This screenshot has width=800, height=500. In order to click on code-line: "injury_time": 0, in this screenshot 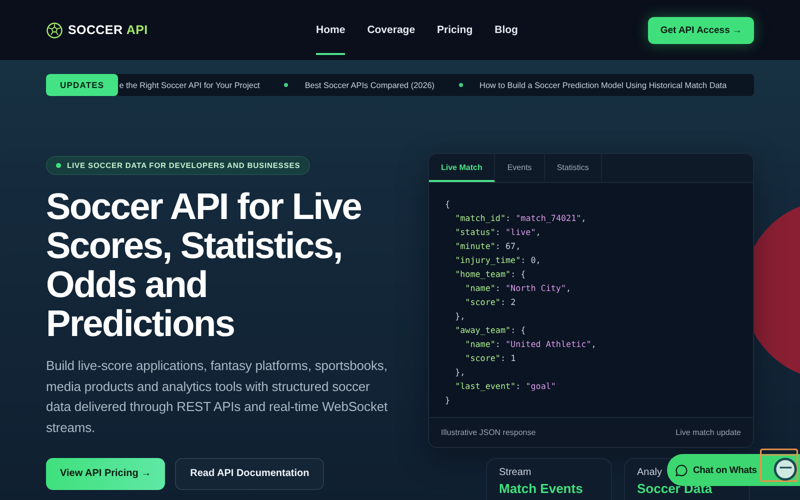, I will do `click(498, 260)`.